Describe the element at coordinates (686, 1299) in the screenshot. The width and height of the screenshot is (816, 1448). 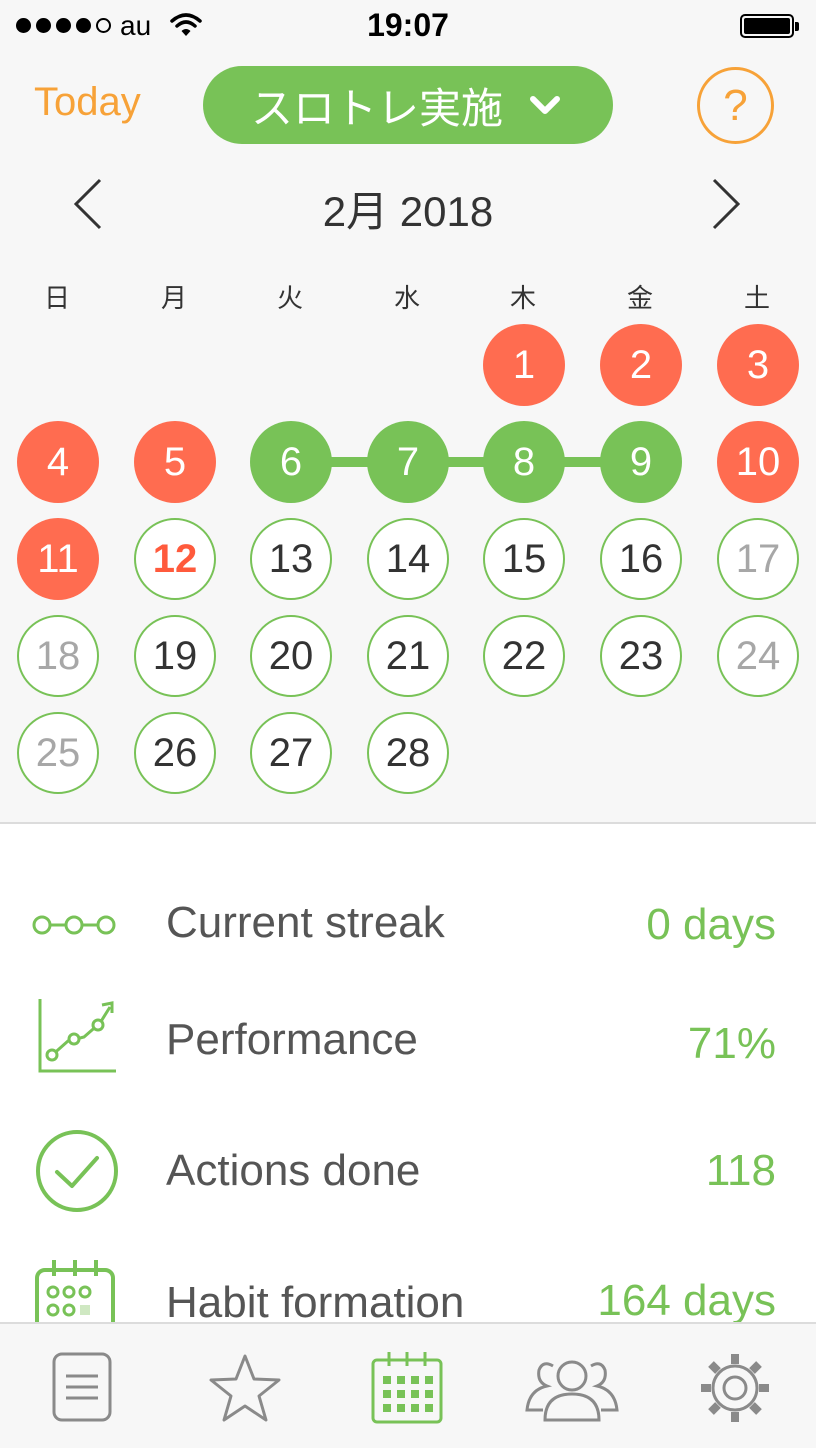
I see `stat-value: 164 days` at that location.